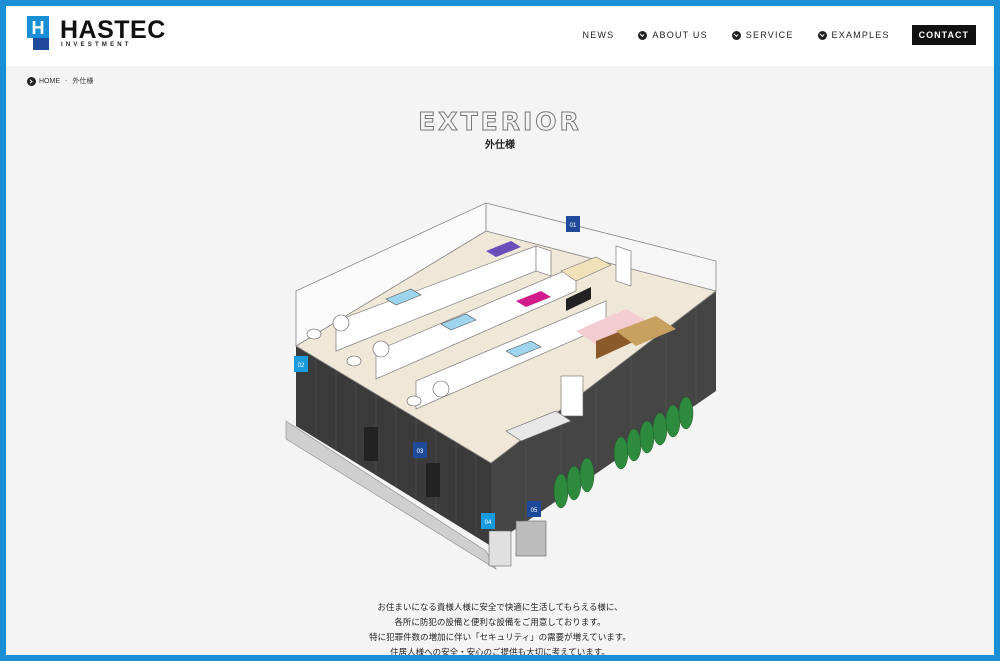  I want to click on nav-examples-label: EXAMPLES, so click(860, 35).